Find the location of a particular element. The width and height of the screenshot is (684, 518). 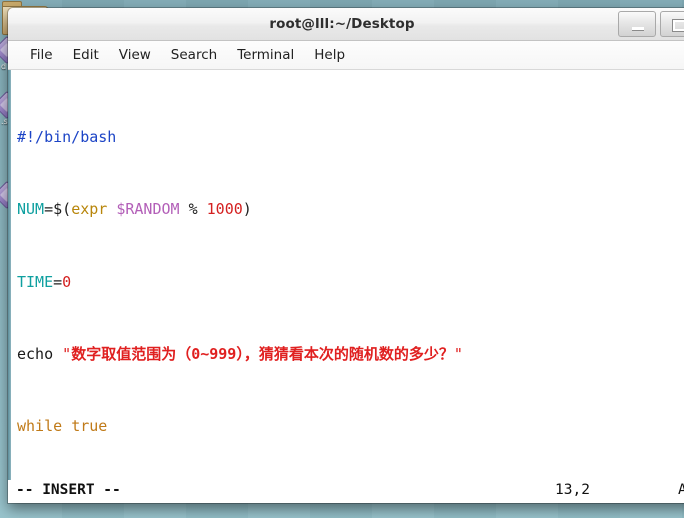

menu-search: Search is located at coordinates (194, 55).